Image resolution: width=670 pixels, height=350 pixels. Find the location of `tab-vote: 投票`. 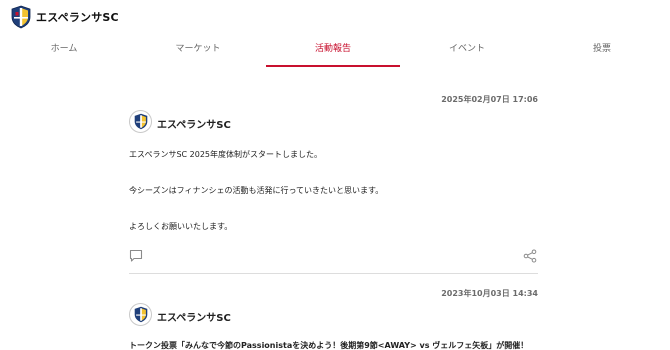

tab-vote: 投票 is located at coordinates (602, 51).